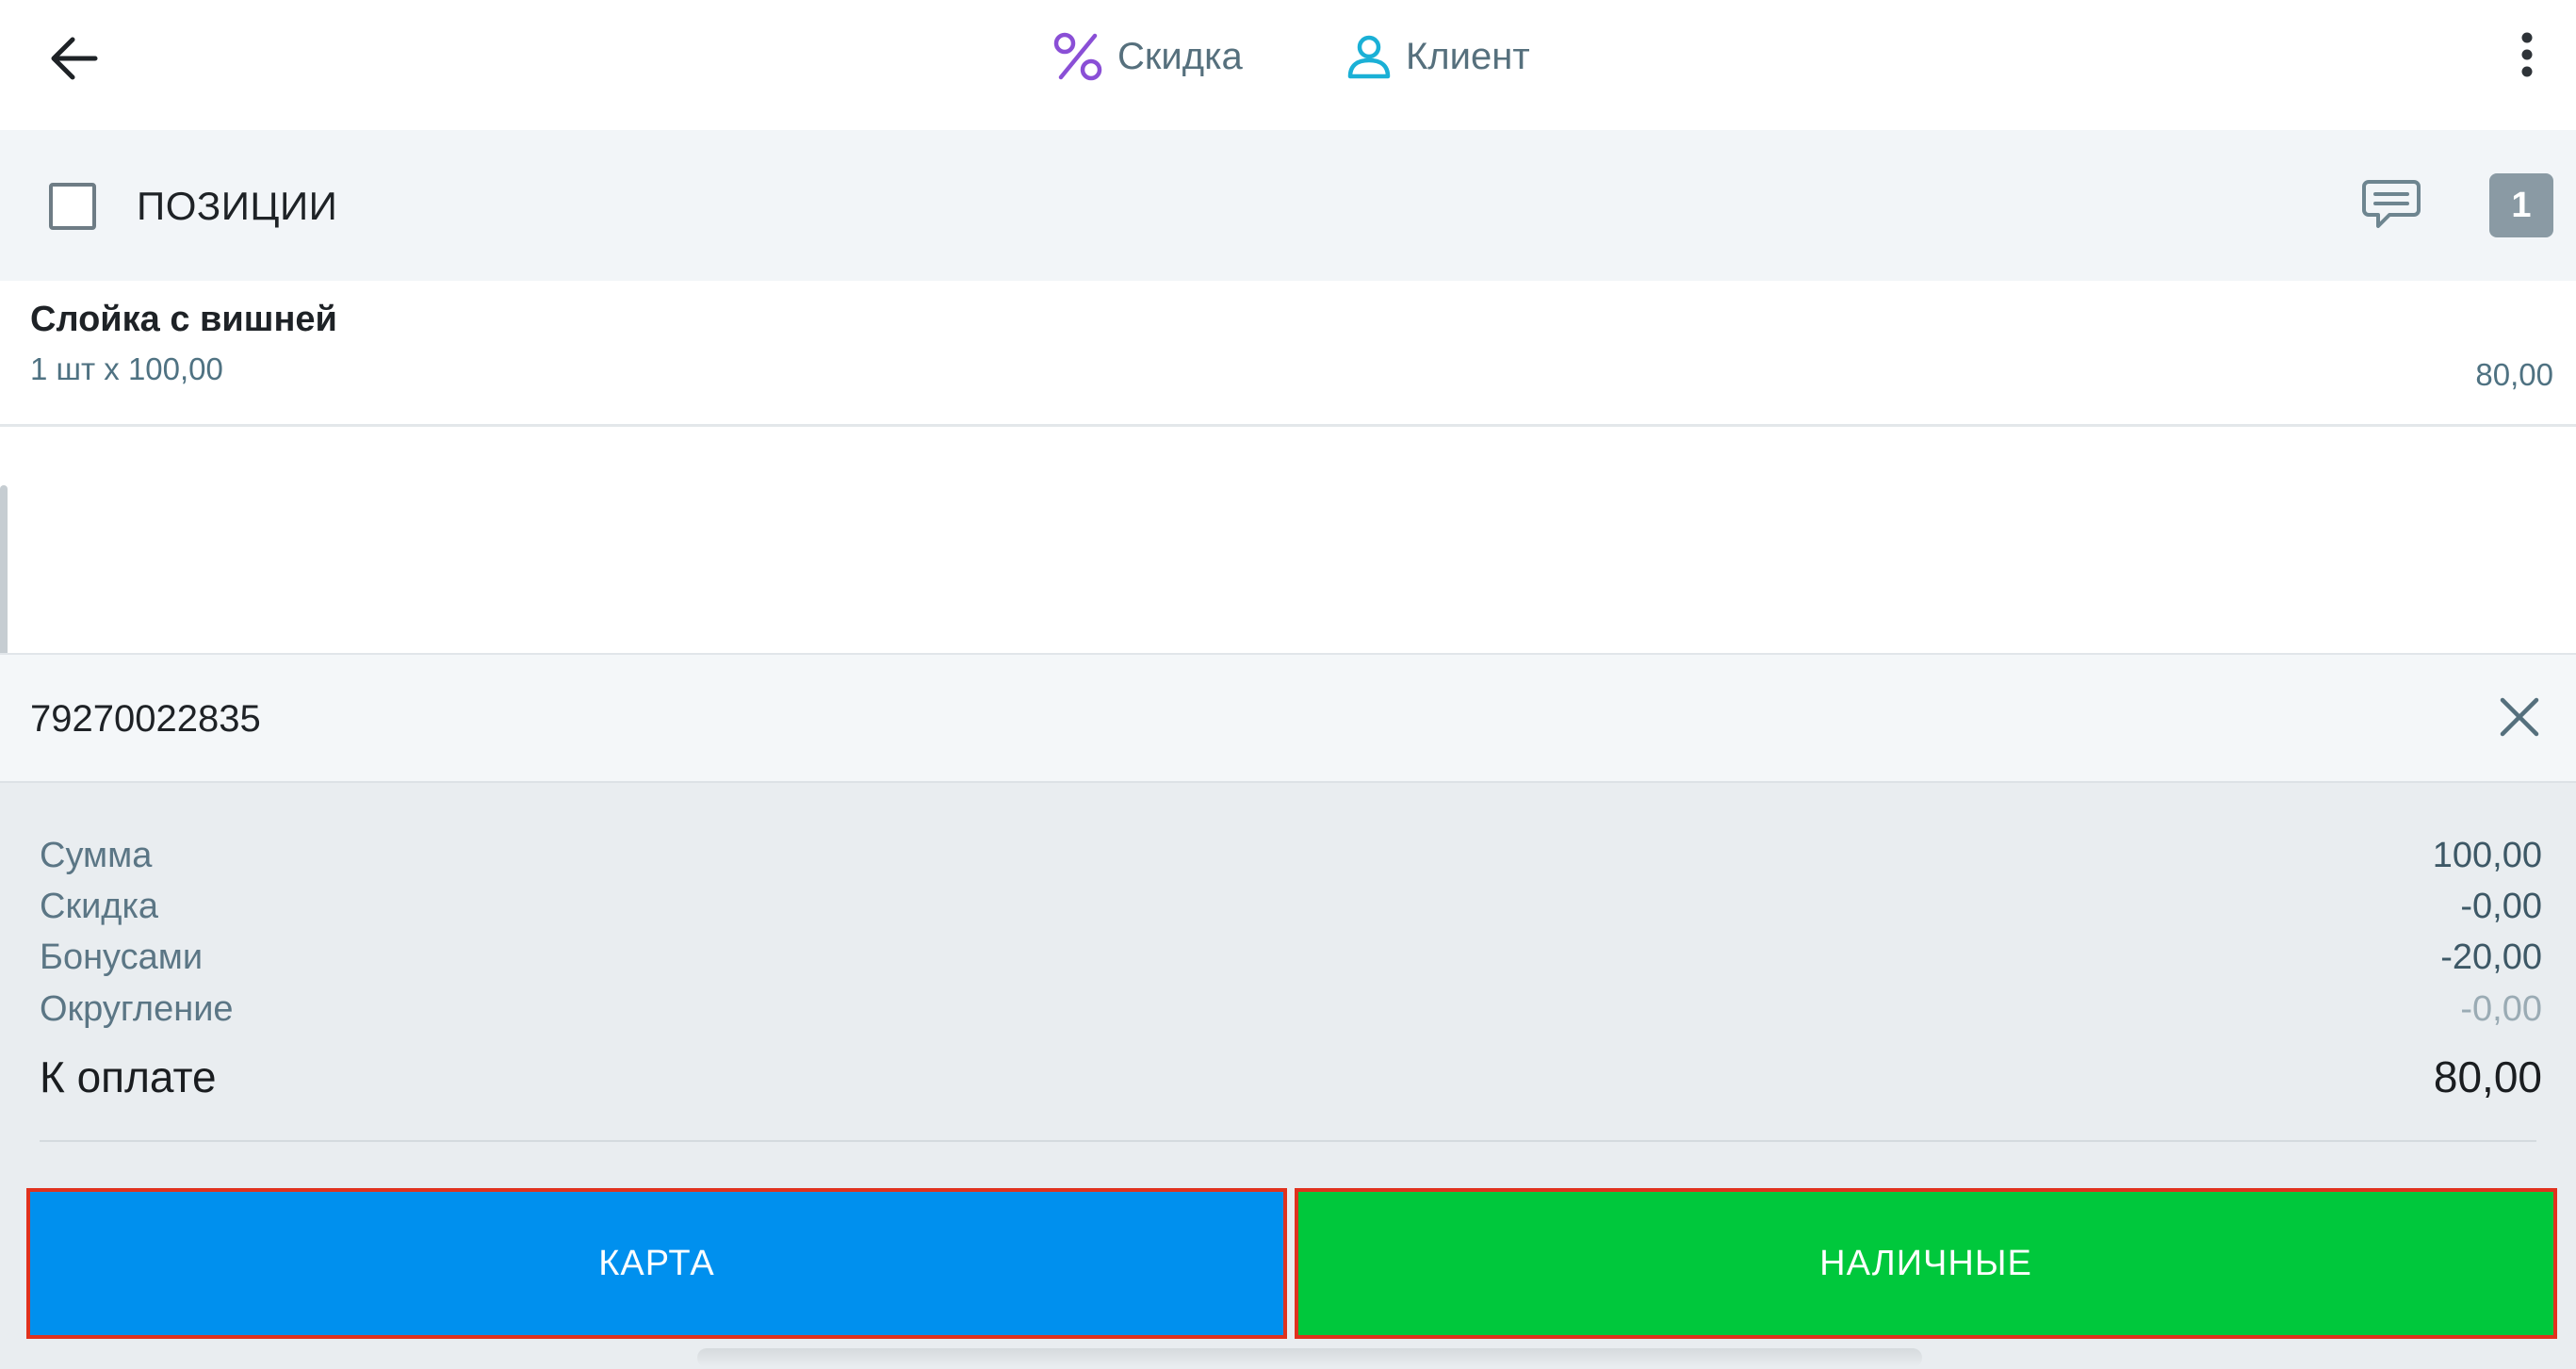 This screenshot has height=1369, width=2576. What do you see at coordinates (2488, 1076) in the screenshot?
I see `total-value: 80,00` at bounding box center [2488, 1076].